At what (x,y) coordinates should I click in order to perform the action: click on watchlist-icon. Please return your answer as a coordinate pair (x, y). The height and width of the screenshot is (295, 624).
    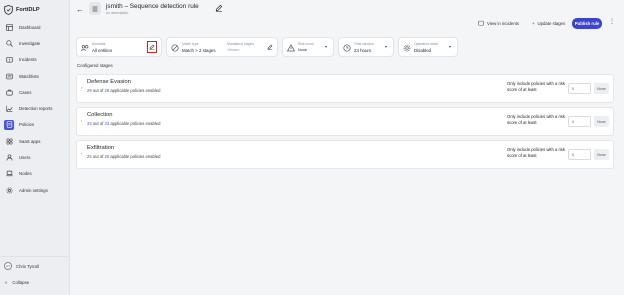
    Looking at the image, I should click on (9, 76).